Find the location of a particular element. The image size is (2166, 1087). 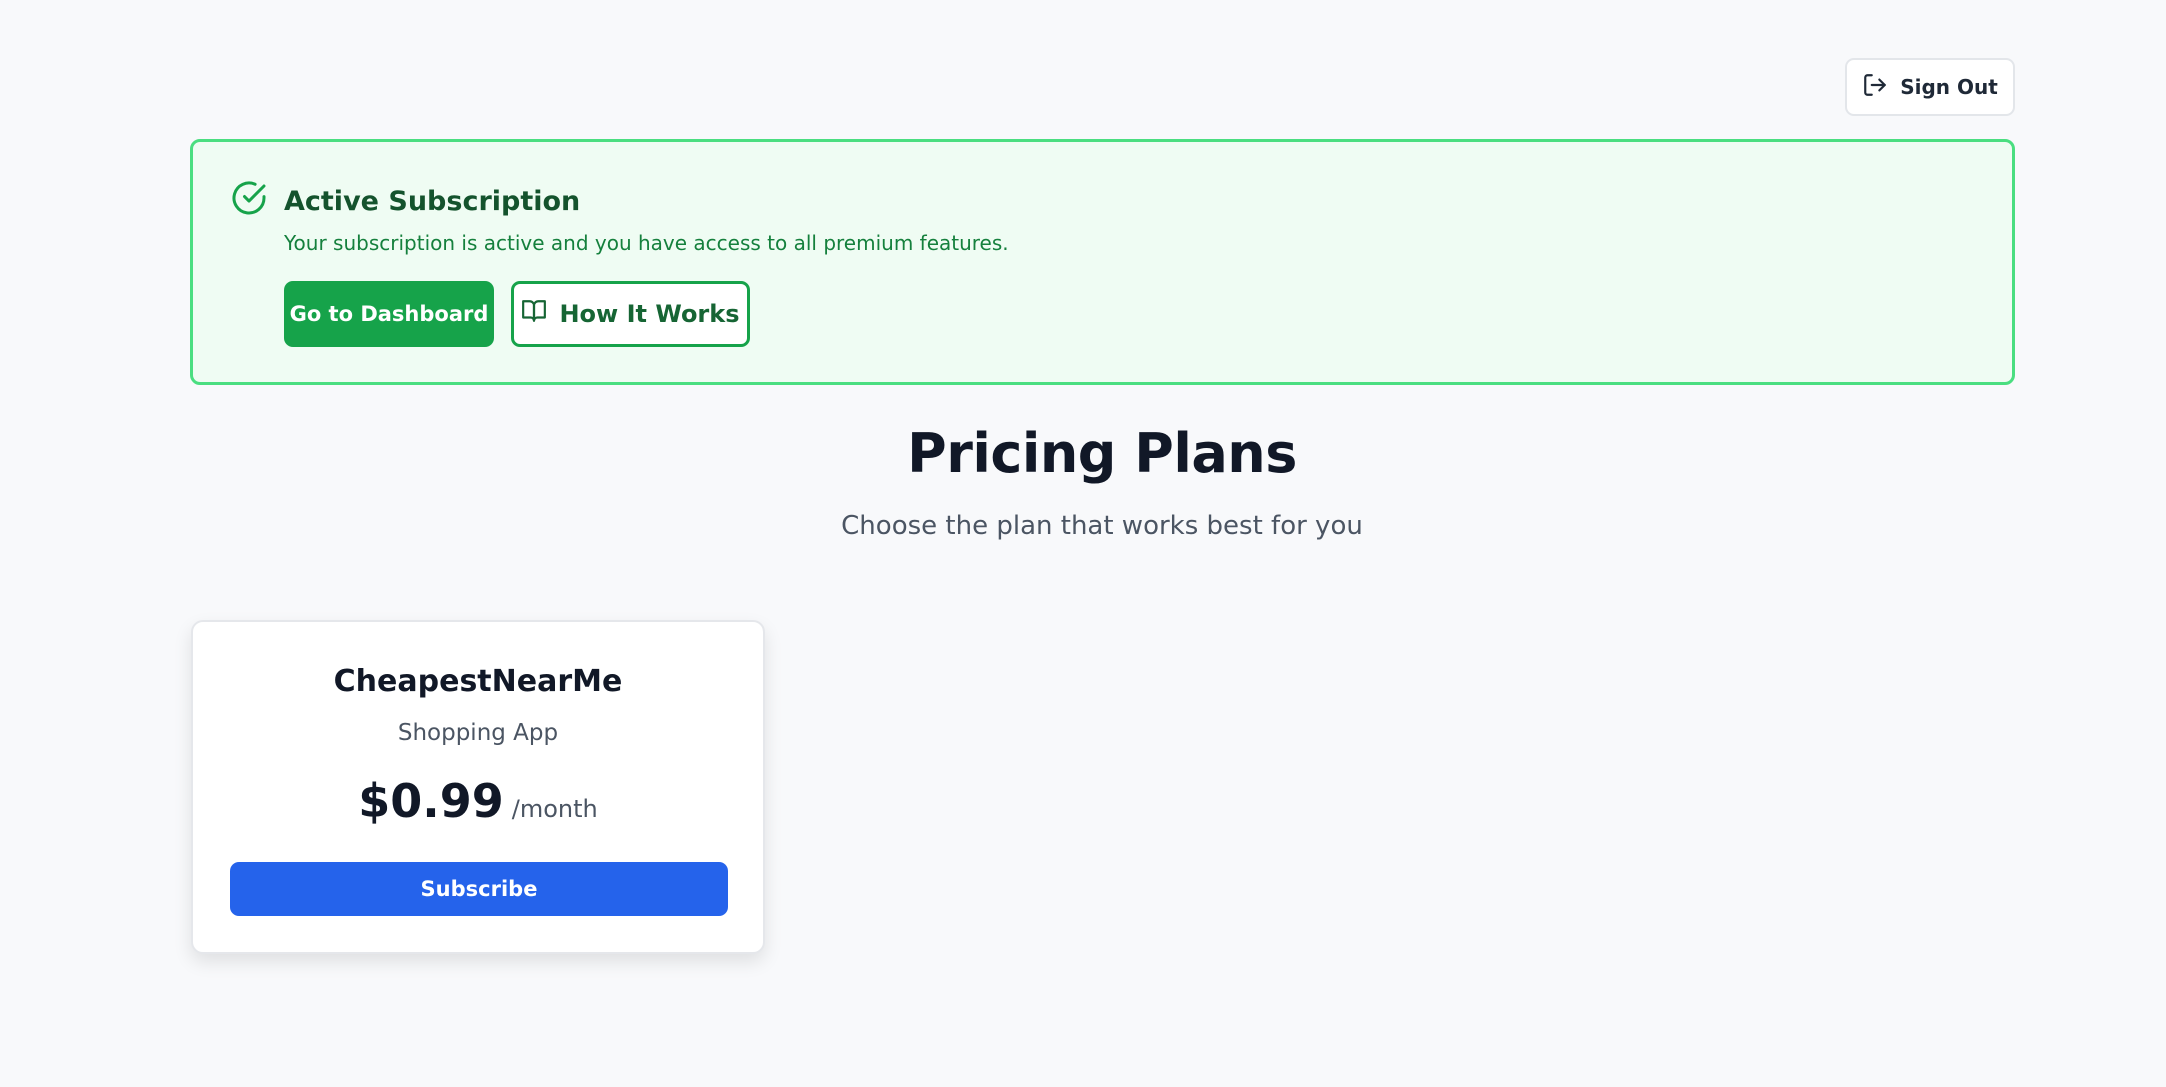

sign-out-button: Sign Out is located at coordinates (1930, 87).